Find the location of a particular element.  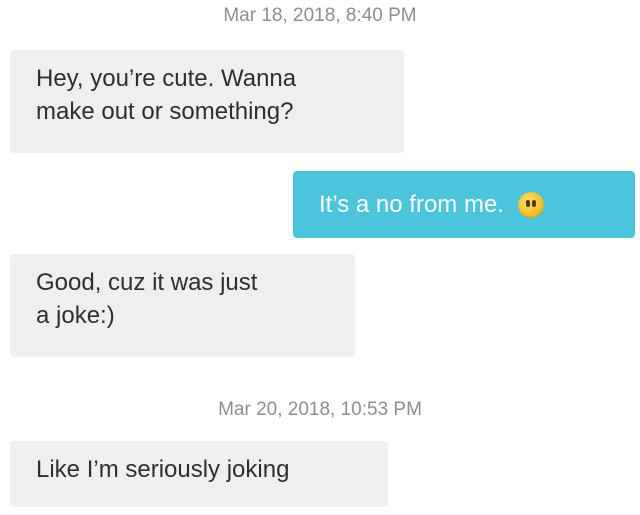

message-line: Like I’m seriously joking is located at coordinates (163, 469).